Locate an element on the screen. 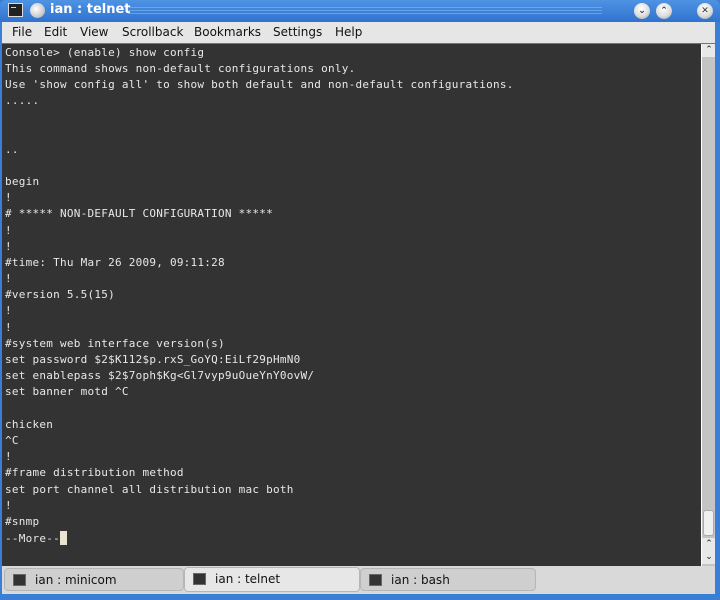  menu-edit: Edit is located at coordinates (55, 32).